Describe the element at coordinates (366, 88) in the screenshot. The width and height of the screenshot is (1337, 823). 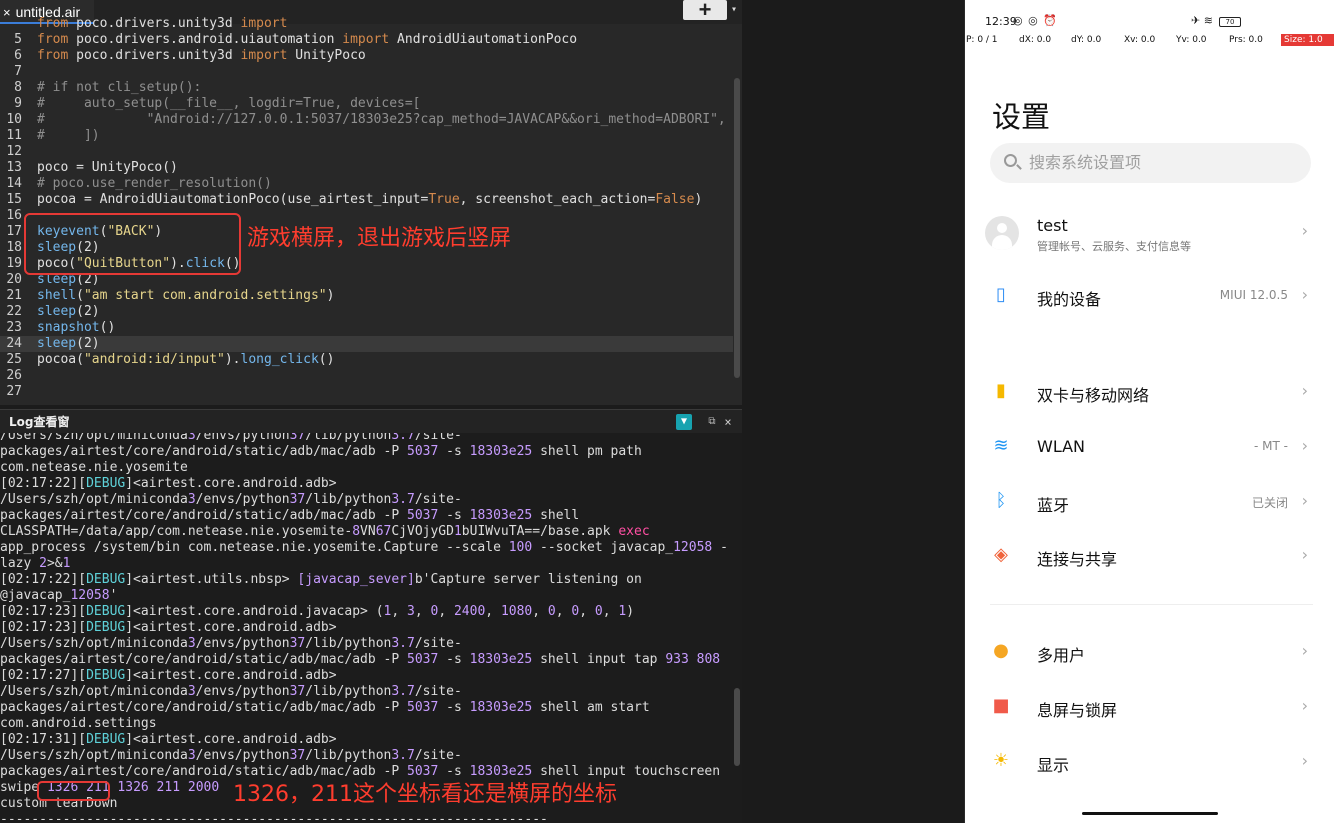
I see `code-line: 8 # if not cli_setup():` at that location.